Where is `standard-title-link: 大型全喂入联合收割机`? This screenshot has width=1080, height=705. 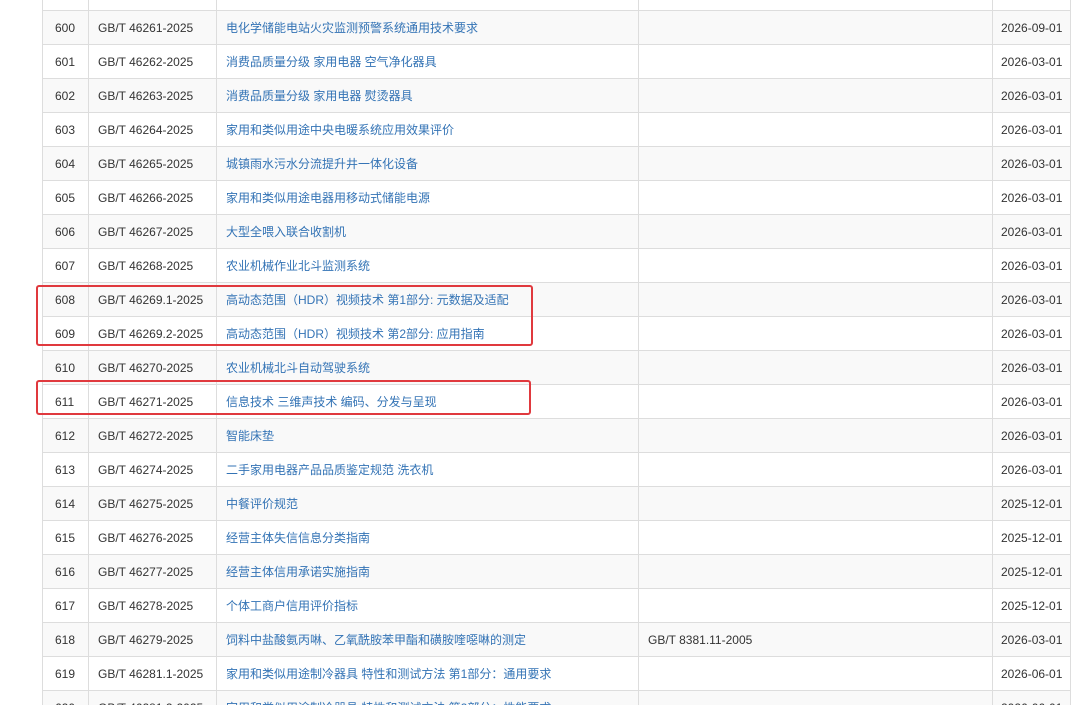 standard-title-link: 大型全喂入联合收割机 is located at coordinates (286, 232).